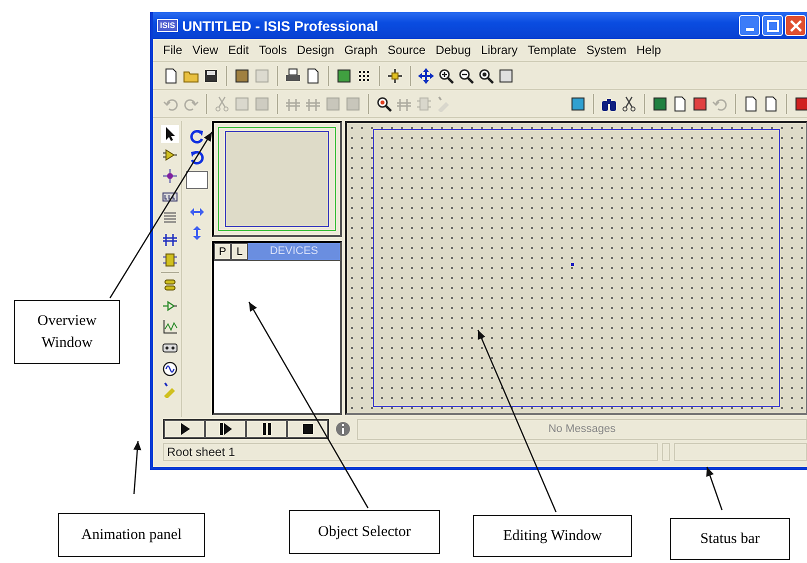 The width and height of the screenshot is (807, 563). I want to click on rotate-counterclockwise-icon, so click(197, 158).